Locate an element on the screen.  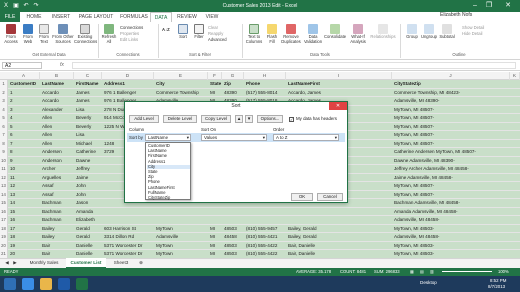
cell: 6 is located at coordinates (26, 135).